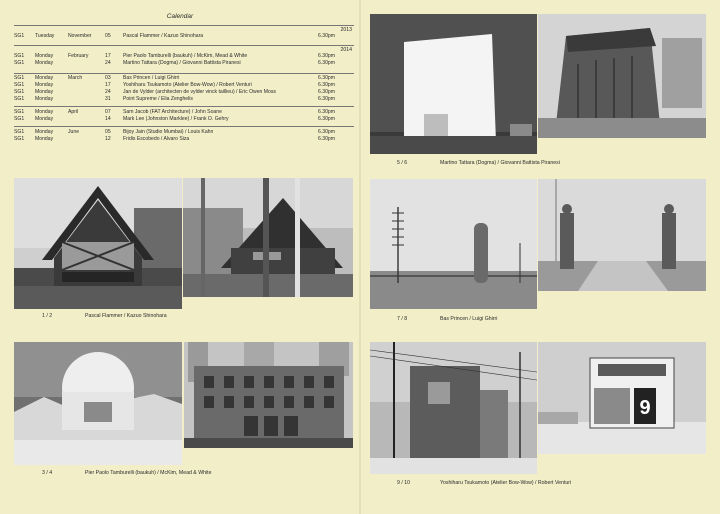 This screenshot has height=514, width=720. What do you see at coordinates (540, 320) in the screenshot?
I see `caption-7-8: 7 / 8 Bas Princen / Luigi Ghirri` at bounding box center [540, 320].